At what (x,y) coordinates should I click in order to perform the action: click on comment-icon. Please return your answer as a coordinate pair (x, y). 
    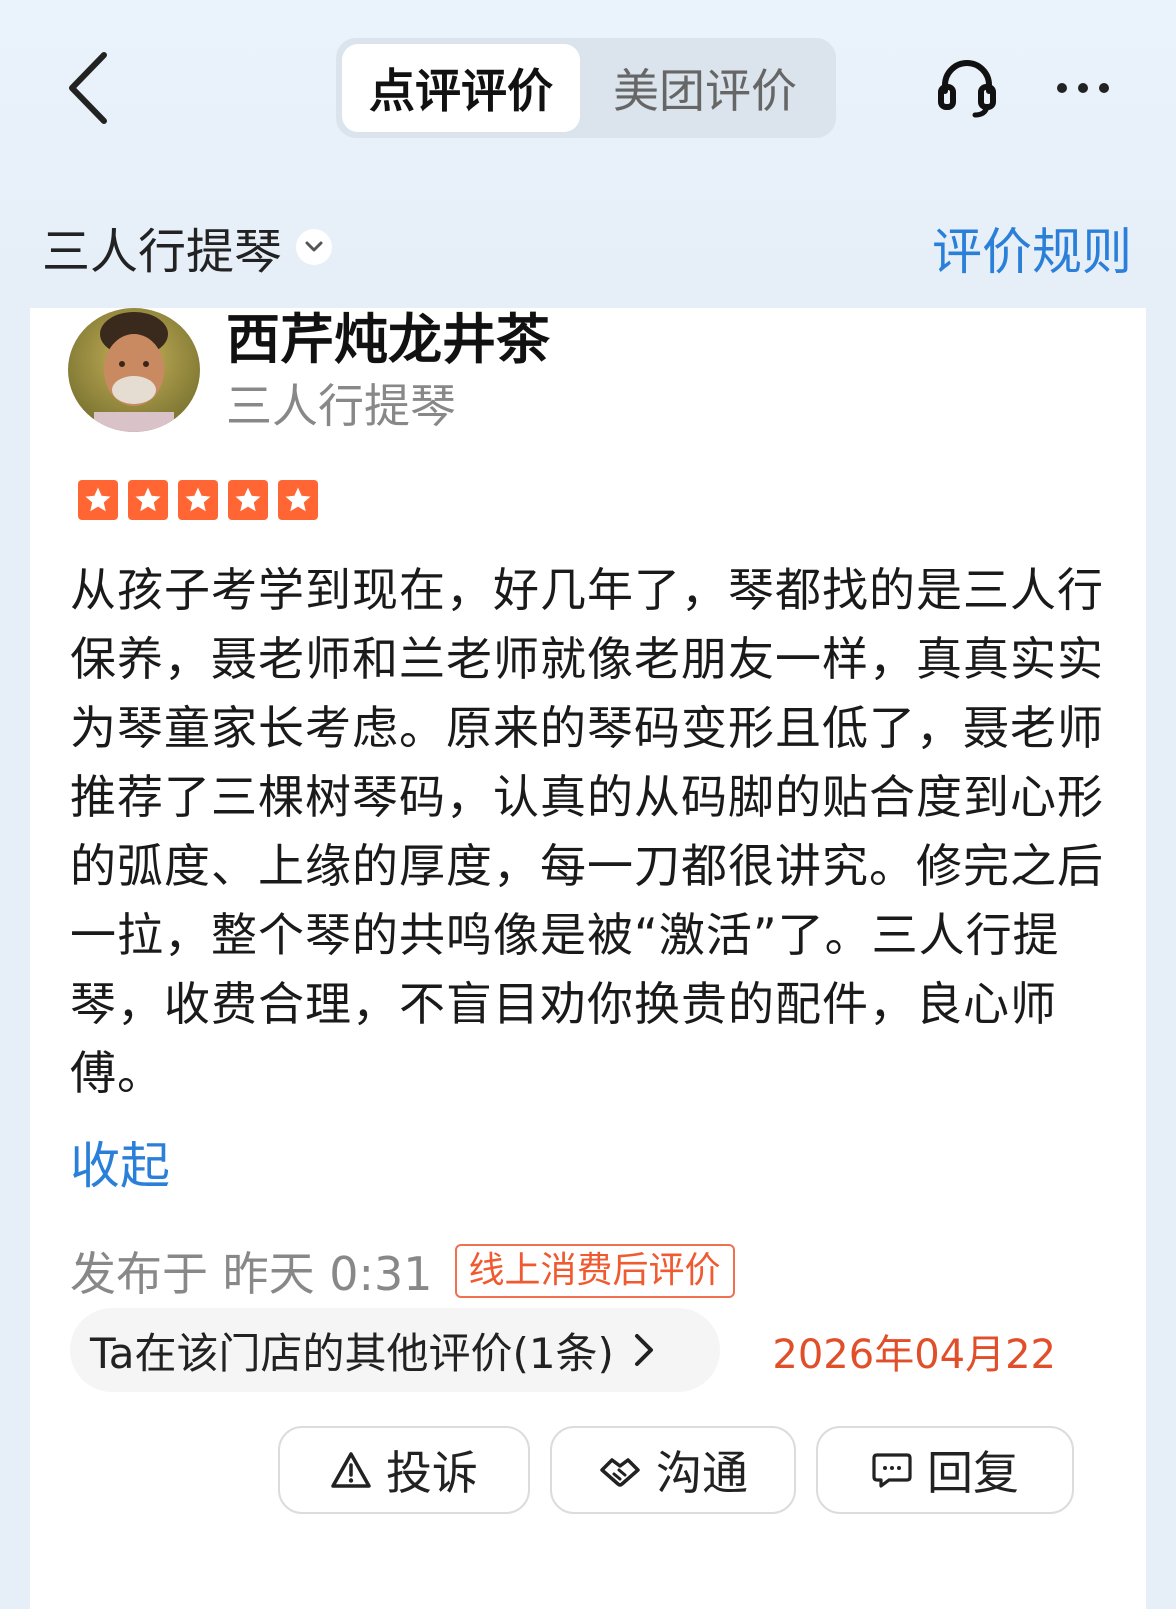
    Looking at the image, I should click on (892, 1470).